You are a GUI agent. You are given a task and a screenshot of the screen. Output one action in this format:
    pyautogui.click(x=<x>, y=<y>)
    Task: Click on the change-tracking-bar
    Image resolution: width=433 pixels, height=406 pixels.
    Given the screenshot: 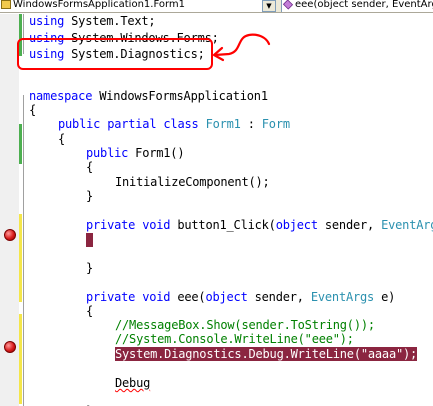 What is the action you would take?
    pyautogui.click(x=20, y=210)
    